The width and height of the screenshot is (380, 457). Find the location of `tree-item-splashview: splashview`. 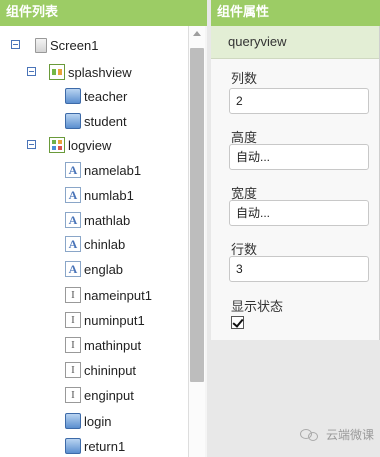

tree-item-splashview: splashview is located at coordinates (90, 72).